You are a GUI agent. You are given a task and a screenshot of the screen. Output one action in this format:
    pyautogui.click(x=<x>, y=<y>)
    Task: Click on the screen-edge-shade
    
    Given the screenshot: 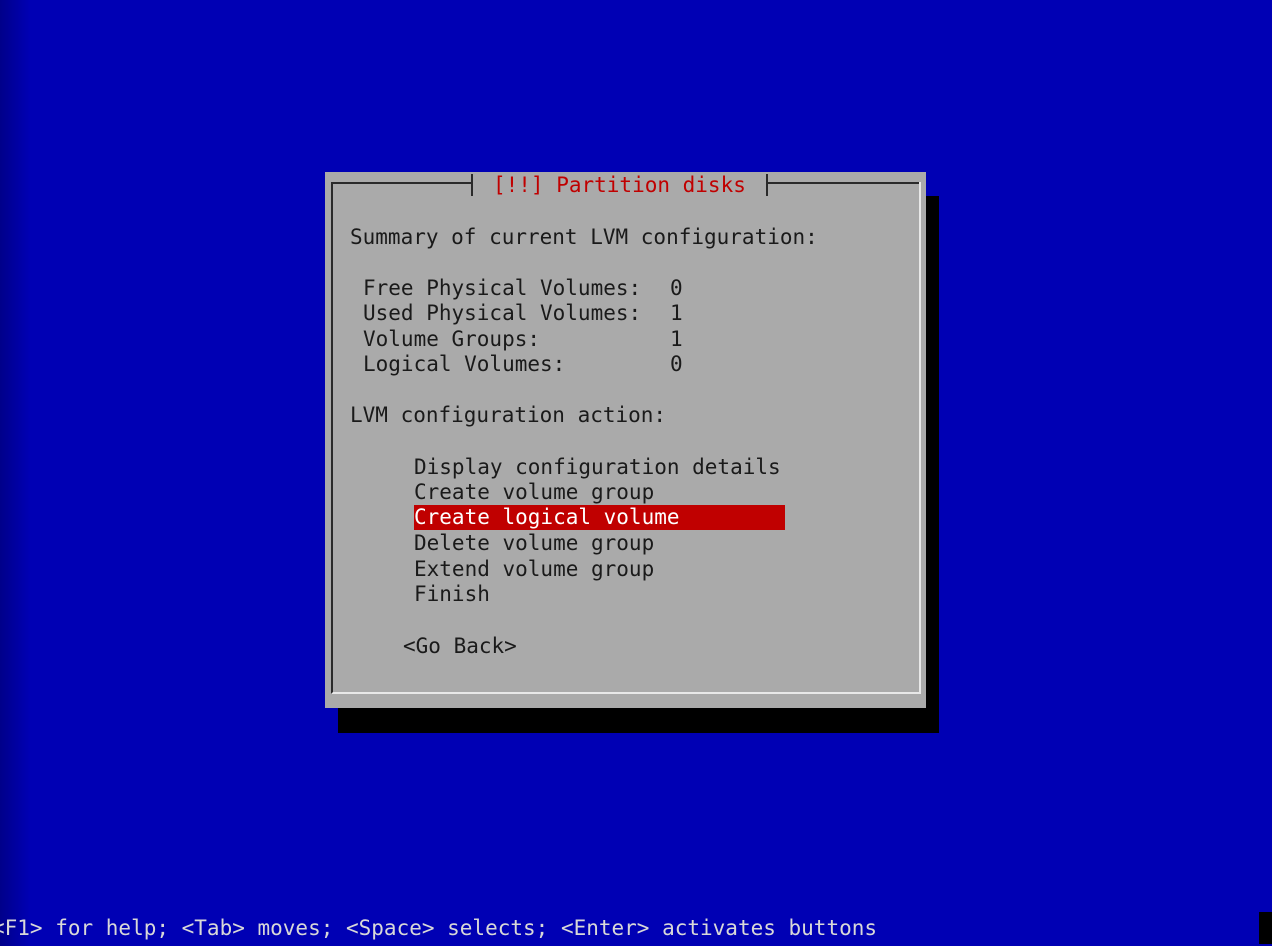 What is the action you would take?
    pyautogui.click(x=15, y=473)
    